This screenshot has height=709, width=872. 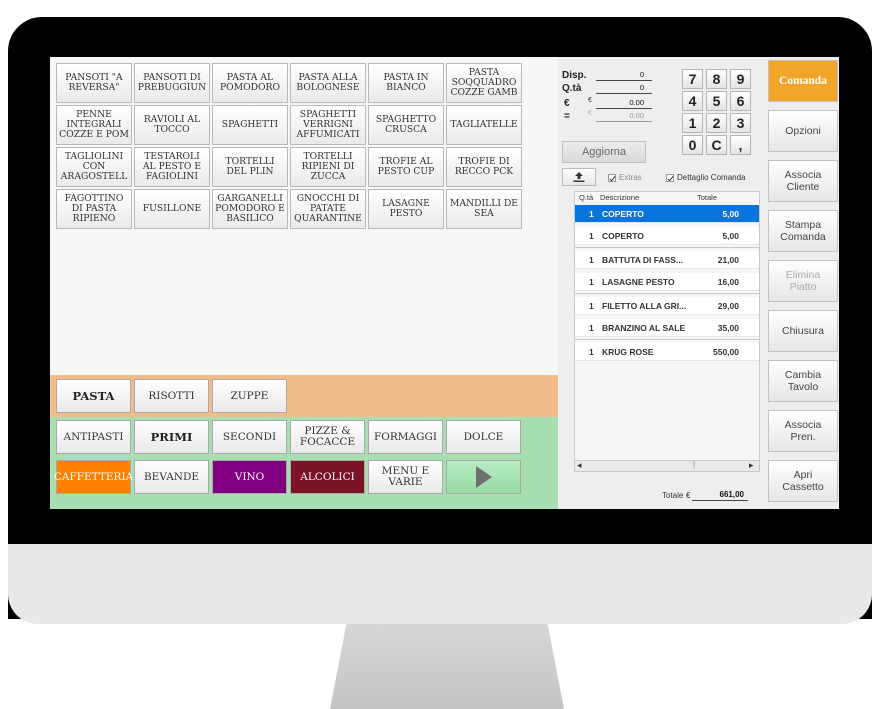 What do you see at coordinates (94, 167) in the screenshot?
I see `dish-button: TAGLIOLINI CON ARAGOSTELL` at bounding box center [94, 167].